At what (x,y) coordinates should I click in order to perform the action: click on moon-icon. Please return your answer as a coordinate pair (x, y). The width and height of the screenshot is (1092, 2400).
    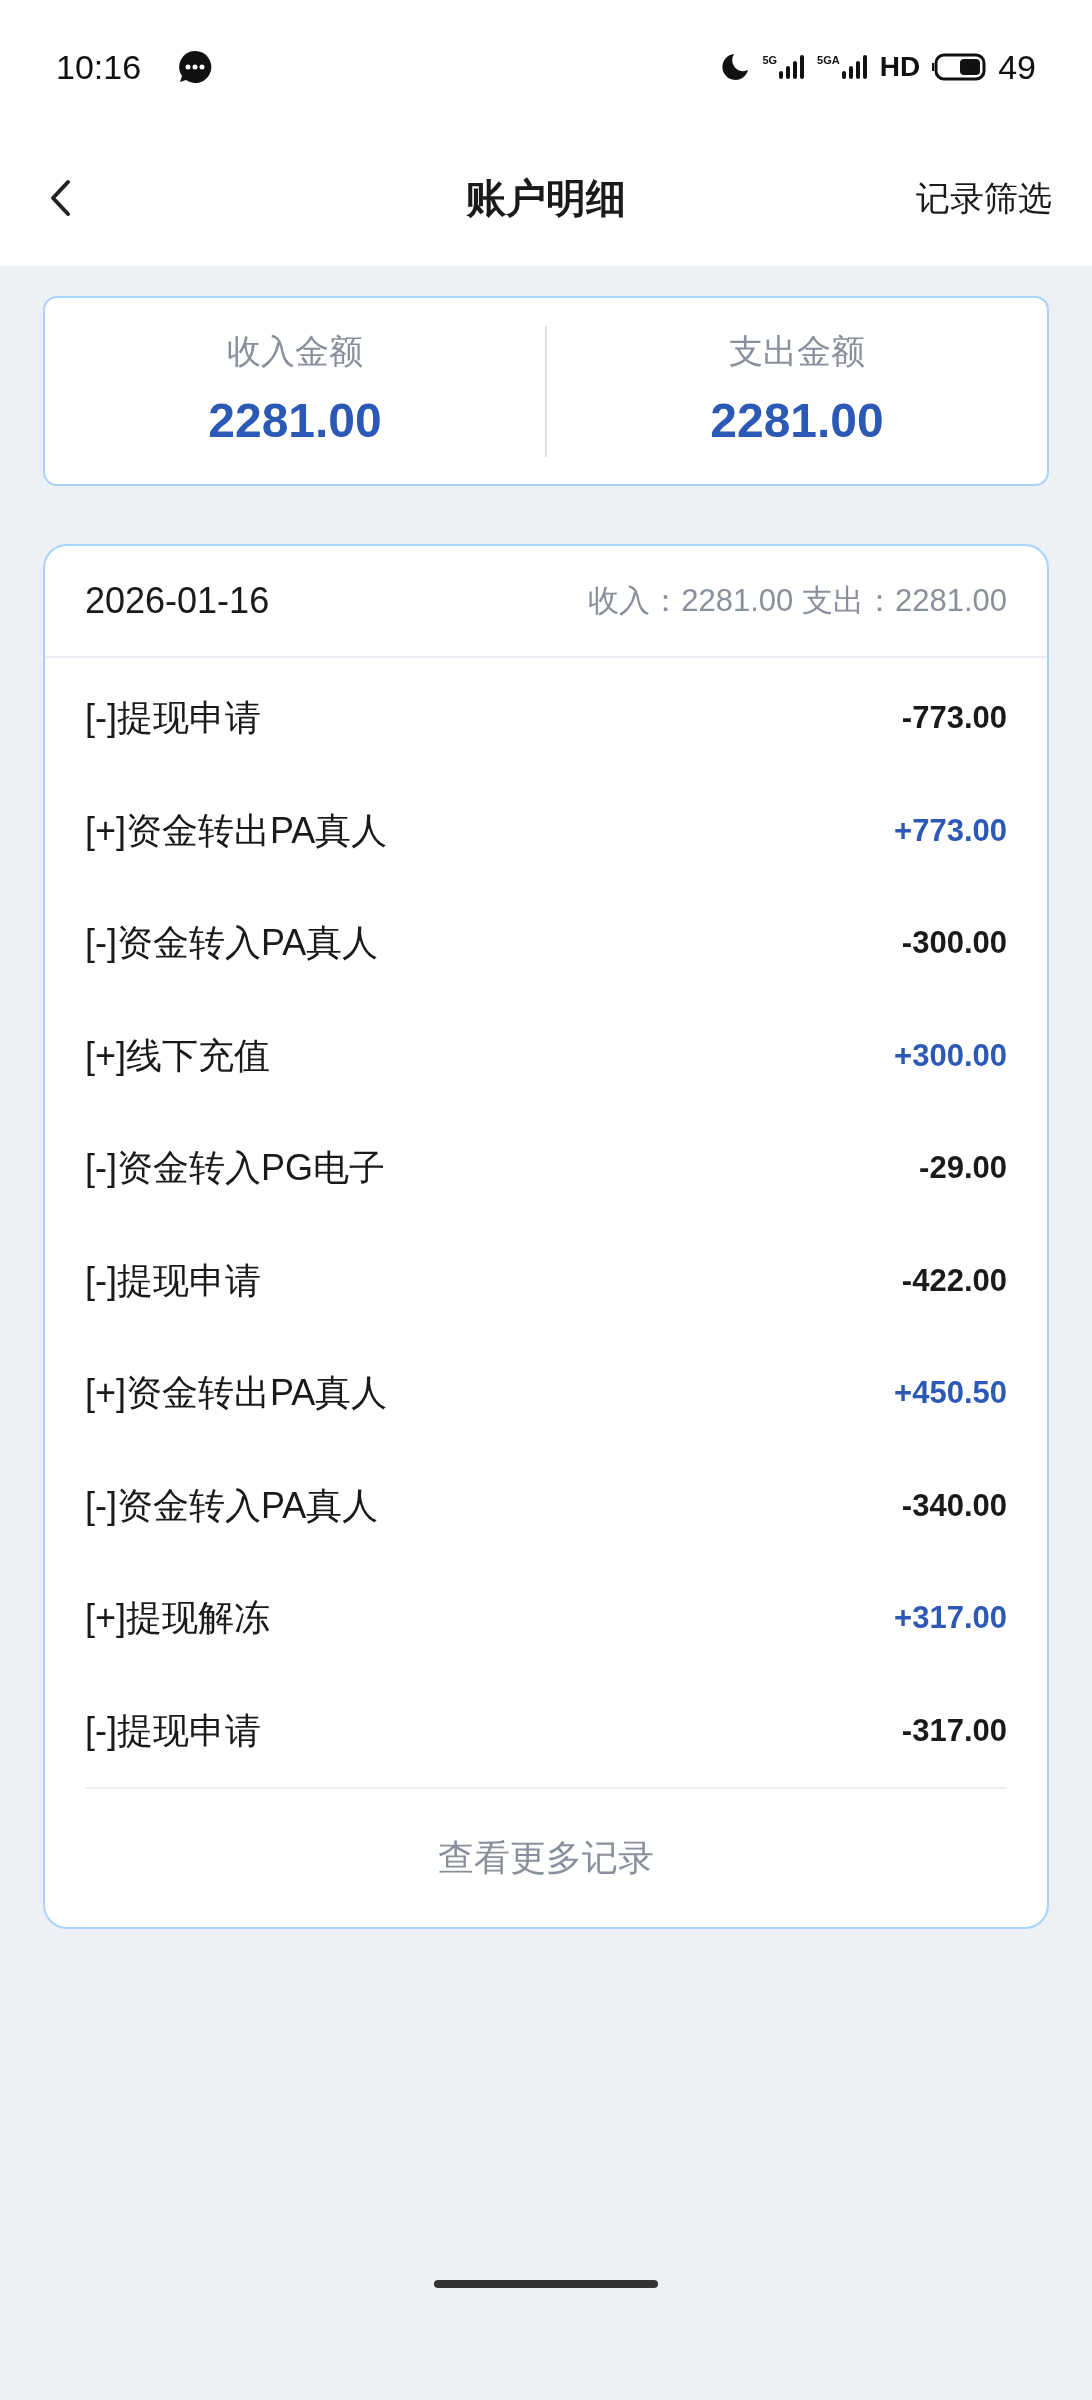
    Looking at the image, I should click on (735, 67).